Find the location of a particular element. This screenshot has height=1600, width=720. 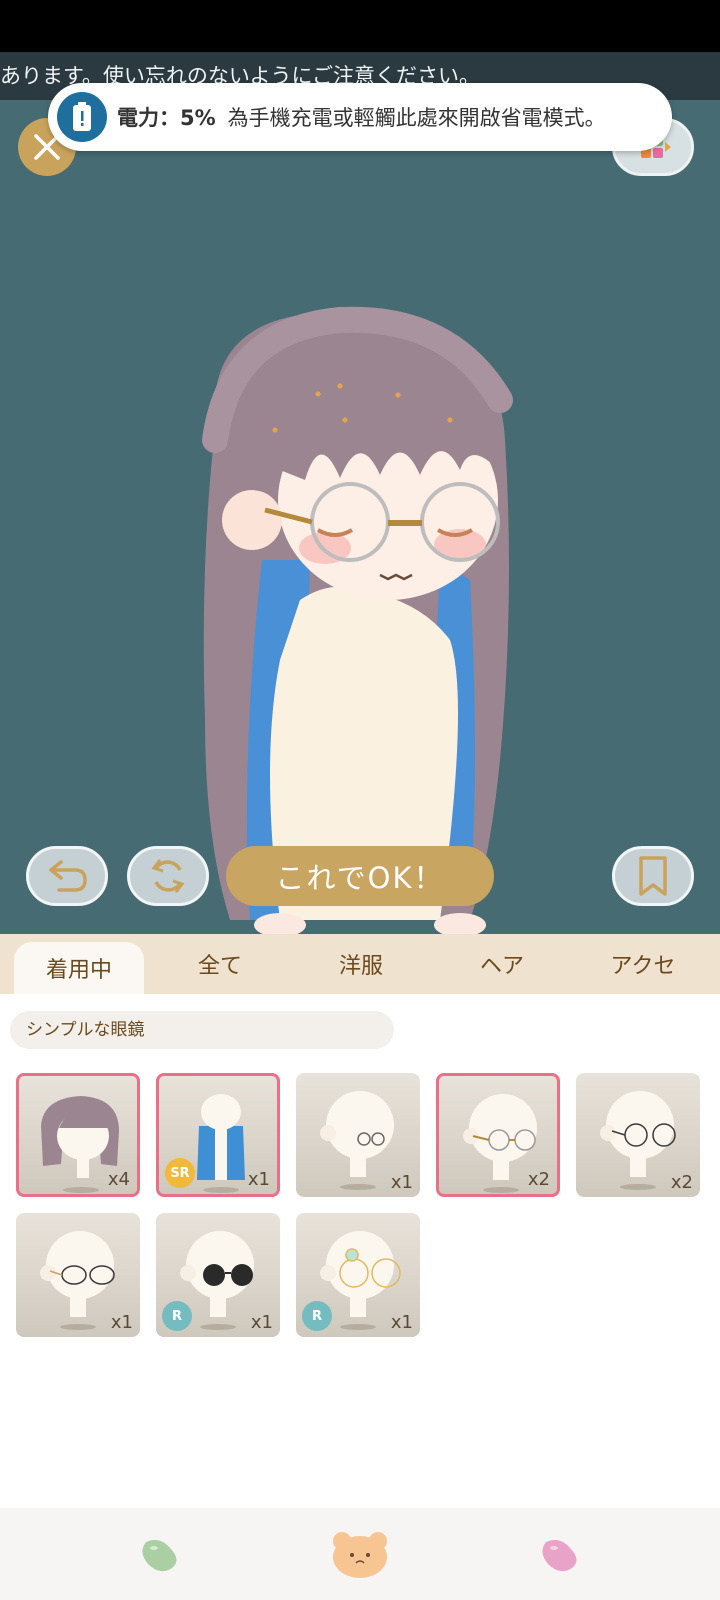

randomize-button is located at coordinates (168, 876).